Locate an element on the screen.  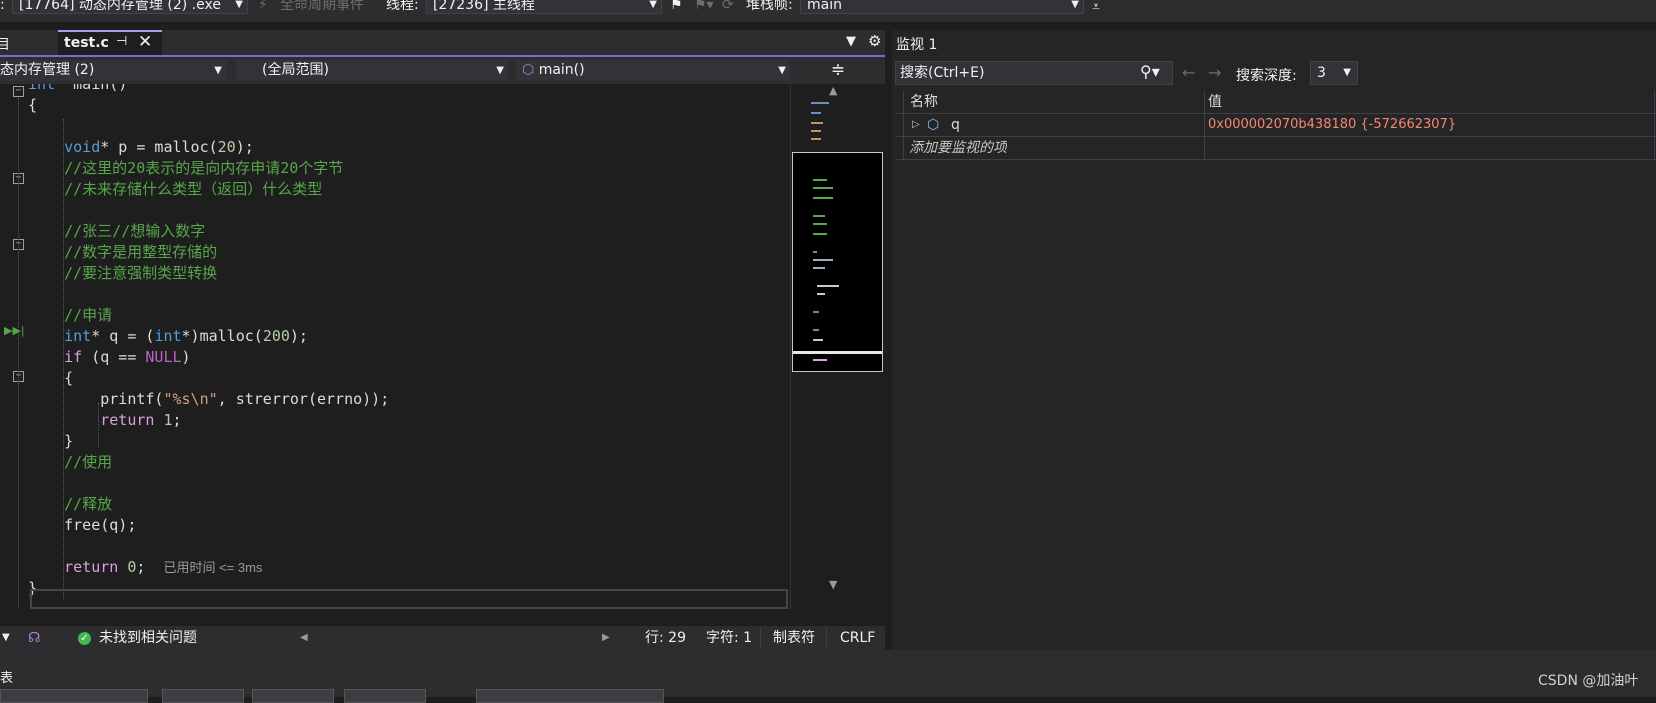
add-watch-row: 添加要监视的项 is located at coordinates (1275, 148).